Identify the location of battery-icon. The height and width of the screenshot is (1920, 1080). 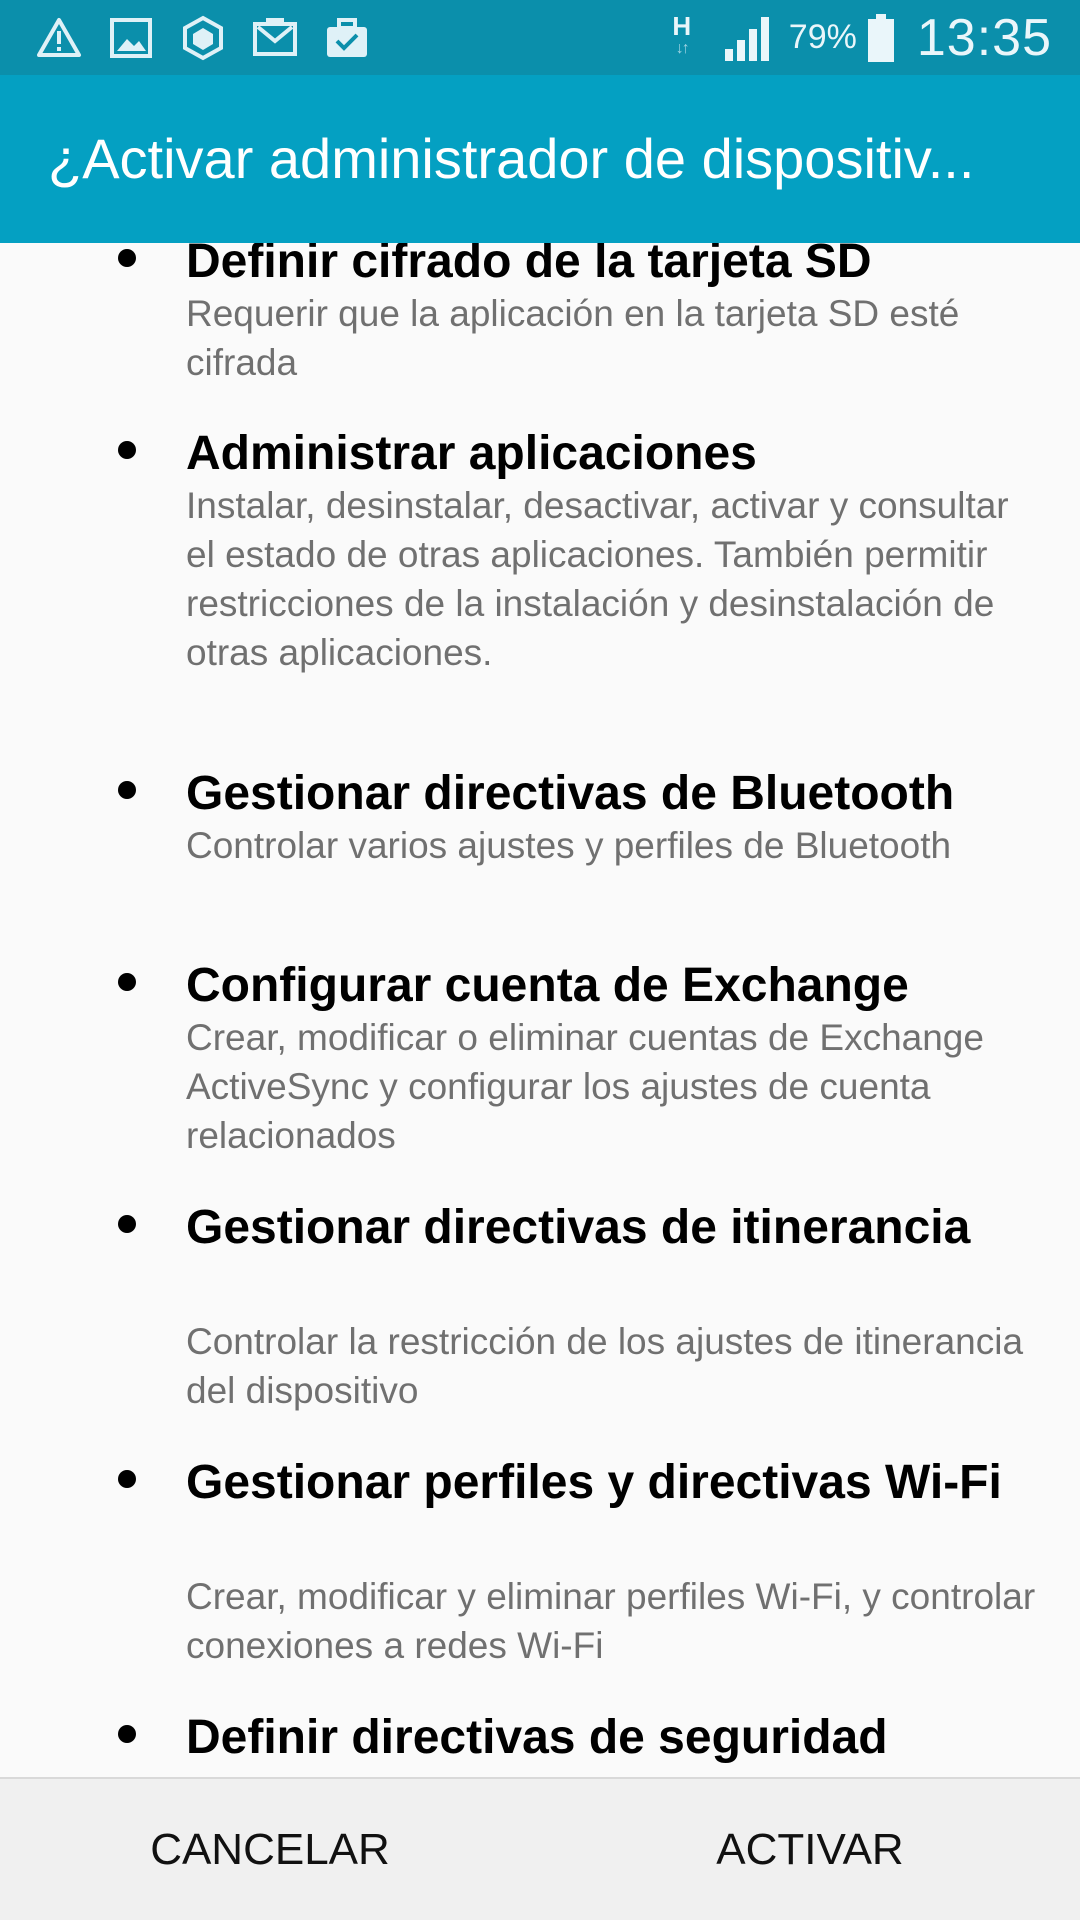
(880, 37).